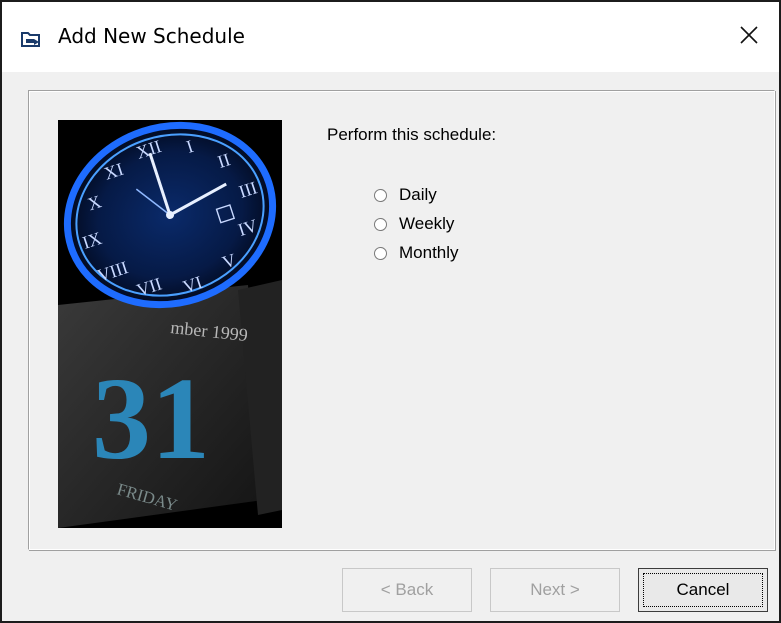 The image size is (781, 623). I want to click on calendar-day-text: 31, so click(151, 418).